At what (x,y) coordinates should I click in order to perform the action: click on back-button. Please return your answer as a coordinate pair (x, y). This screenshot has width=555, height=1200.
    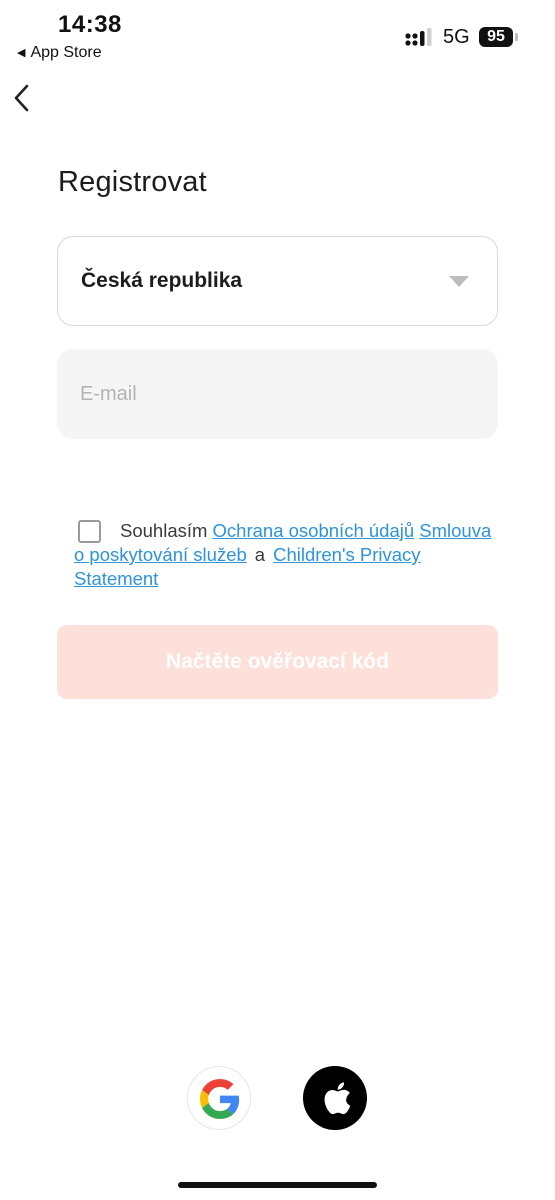
    Looking at the image, I should click on (23, 98).